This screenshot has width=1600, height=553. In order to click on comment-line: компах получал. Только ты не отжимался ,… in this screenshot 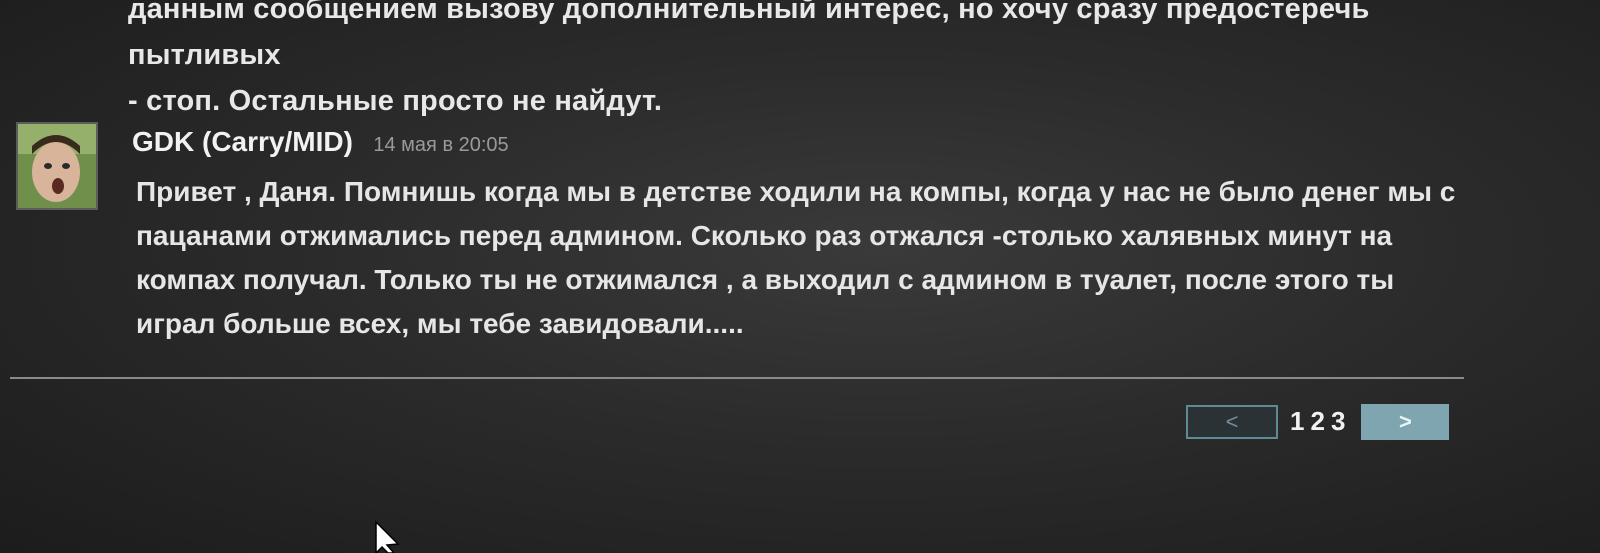, I will do `click(765, 279)`.